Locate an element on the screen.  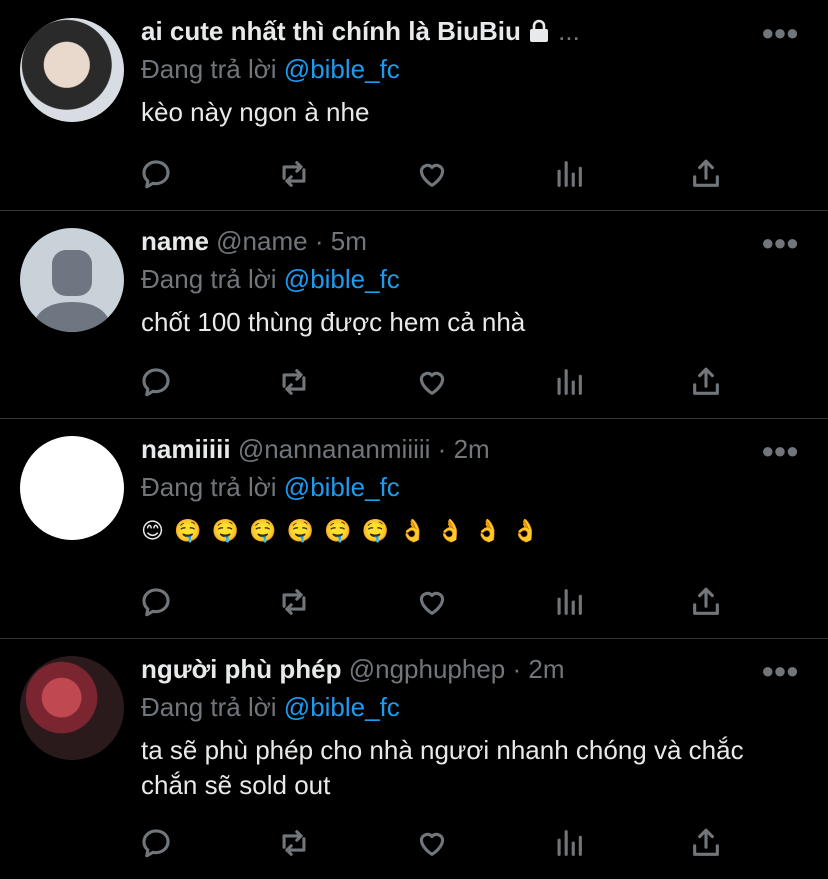
tweet-header: name @name · 5m is located at coordinates (254, 241).